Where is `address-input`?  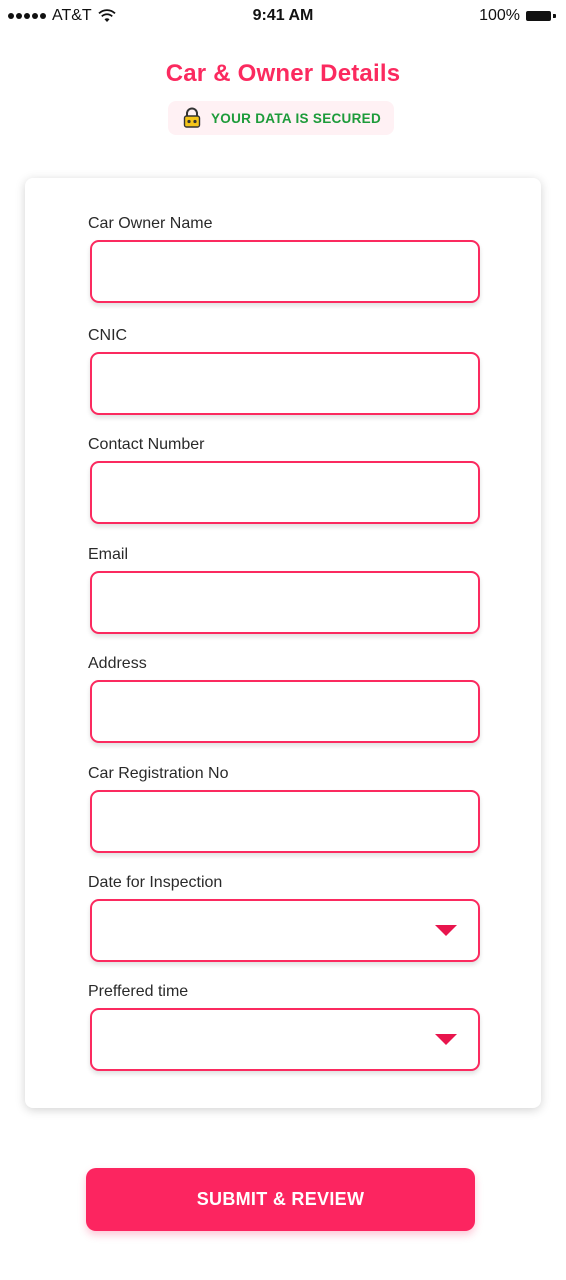 address-input is located at coordinates (285, 711).